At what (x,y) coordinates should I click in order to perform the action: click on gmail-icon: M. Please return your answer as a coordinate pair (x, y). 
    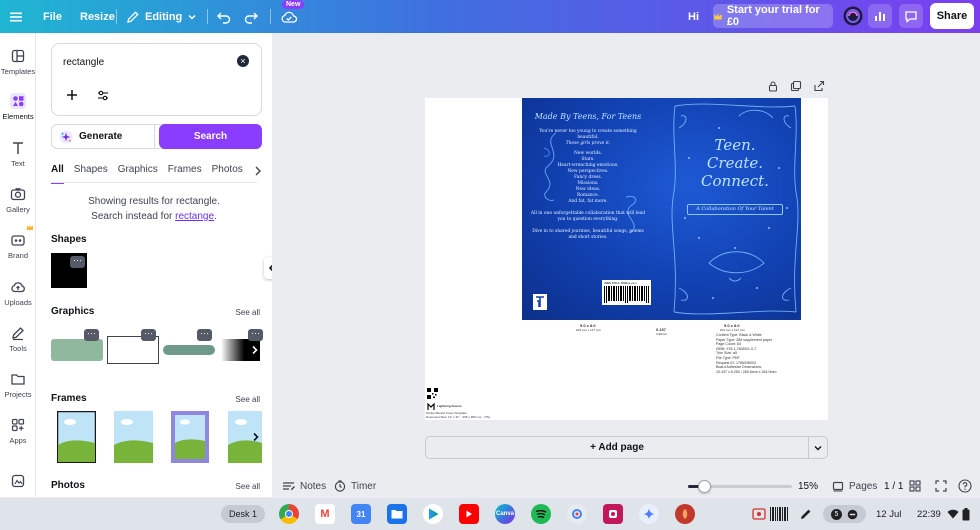
    Looking at the image, I should click on (325, 514).